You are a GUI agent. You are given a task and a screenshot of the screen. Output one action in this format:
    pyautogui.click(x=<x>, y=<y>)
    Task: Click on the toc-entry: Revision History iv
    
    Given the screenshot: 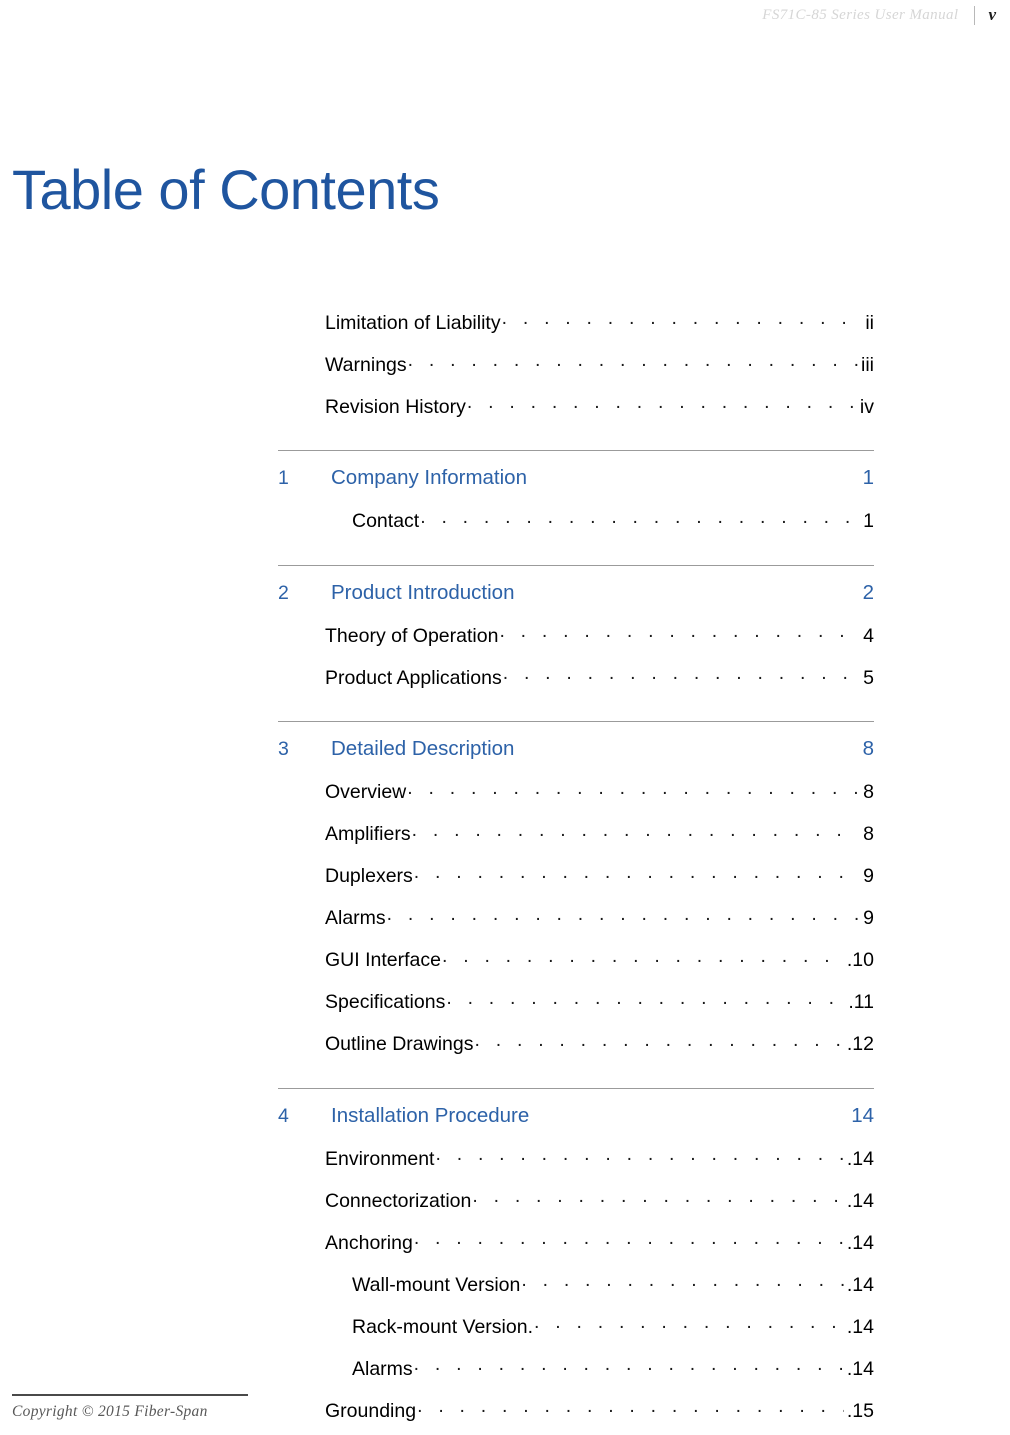 What is the action you would take?
    pyautogui.click(x=576, y=405)
    